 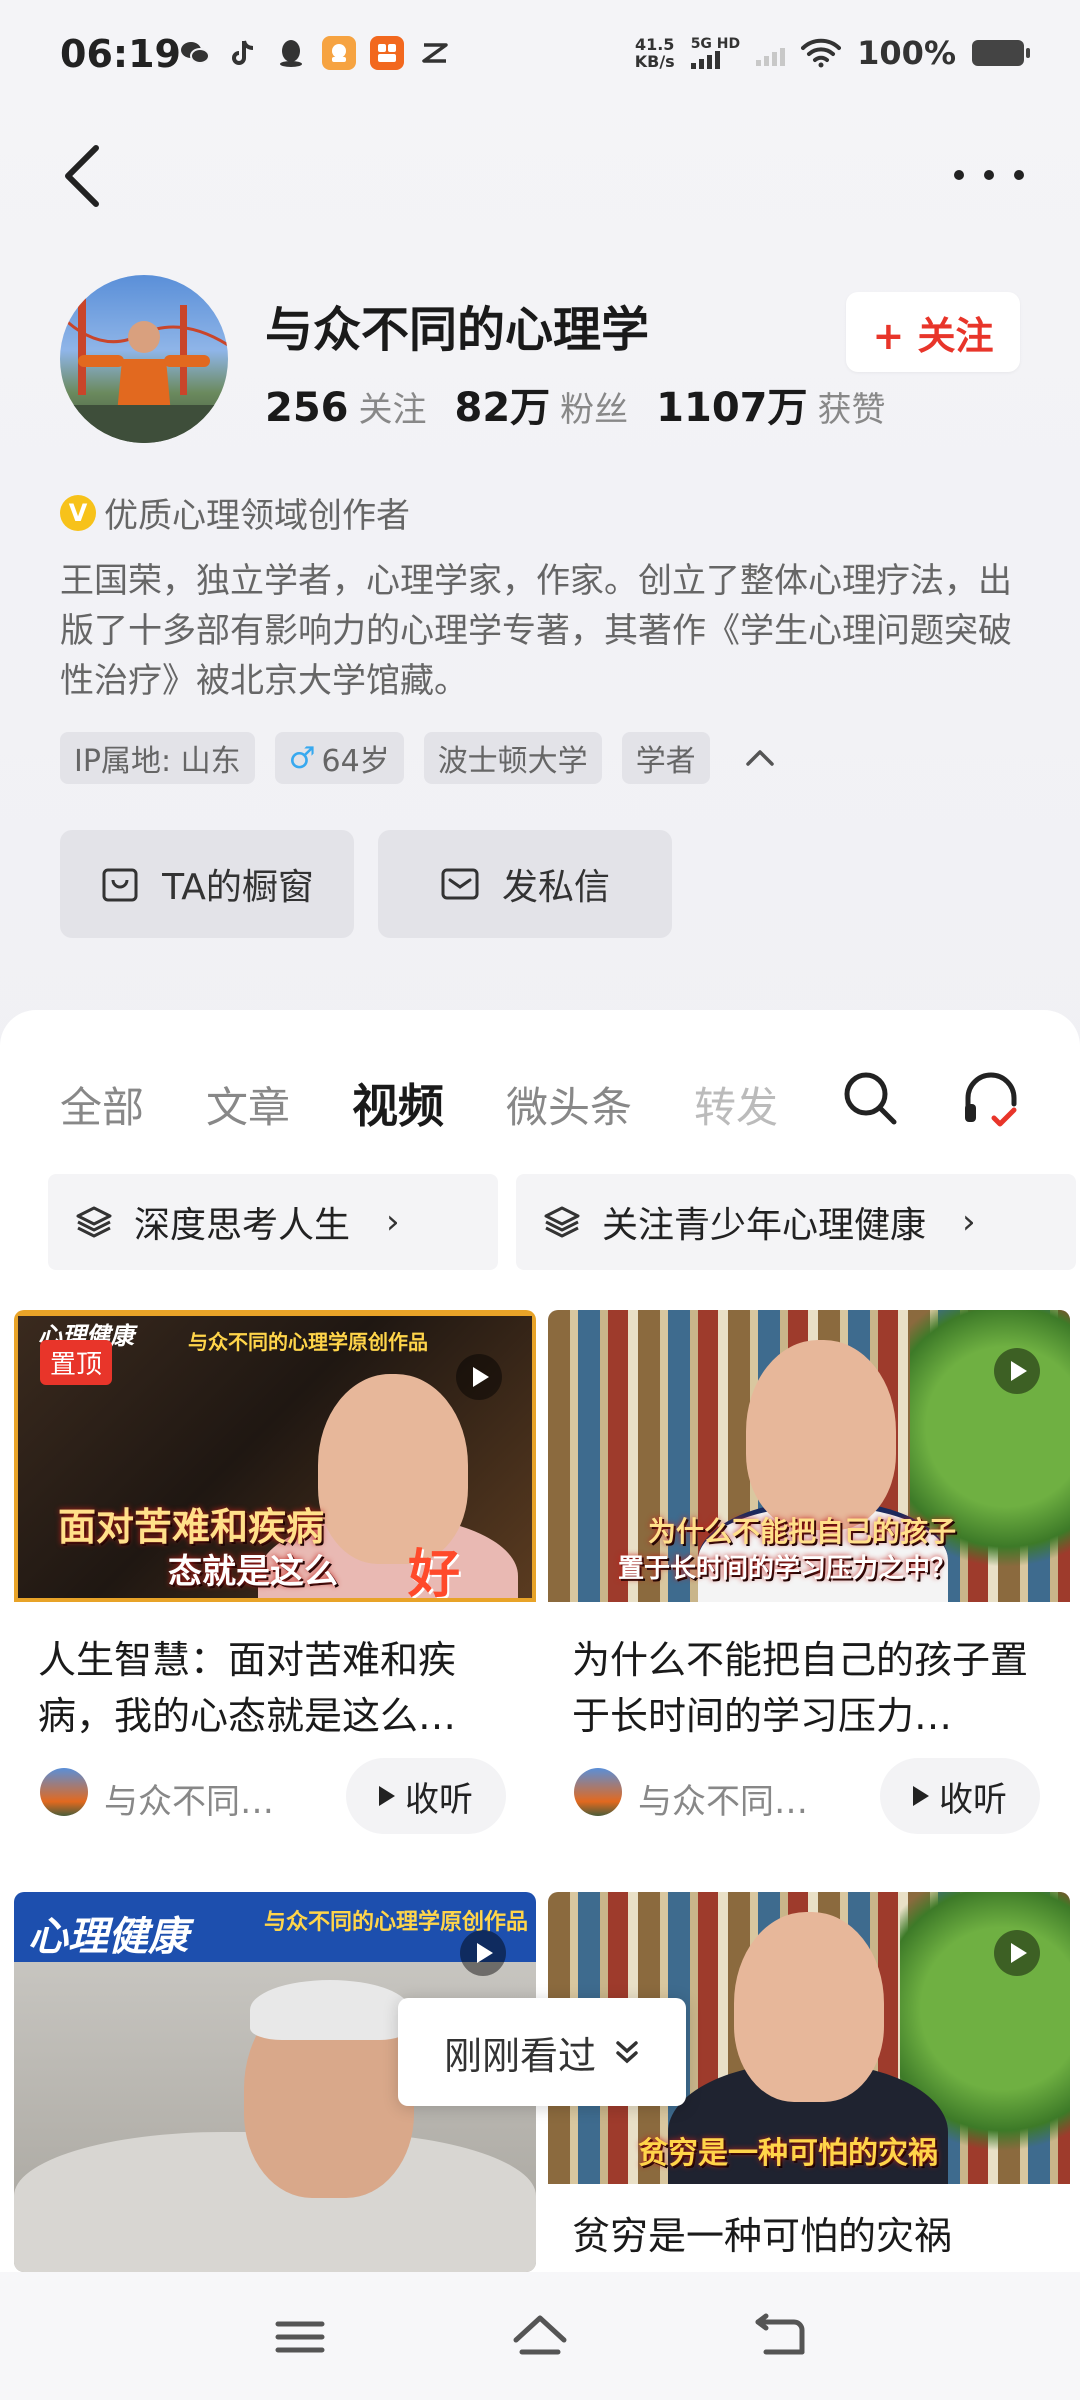 I want to click on collapse-tags-button, so click(x=760, y=758).